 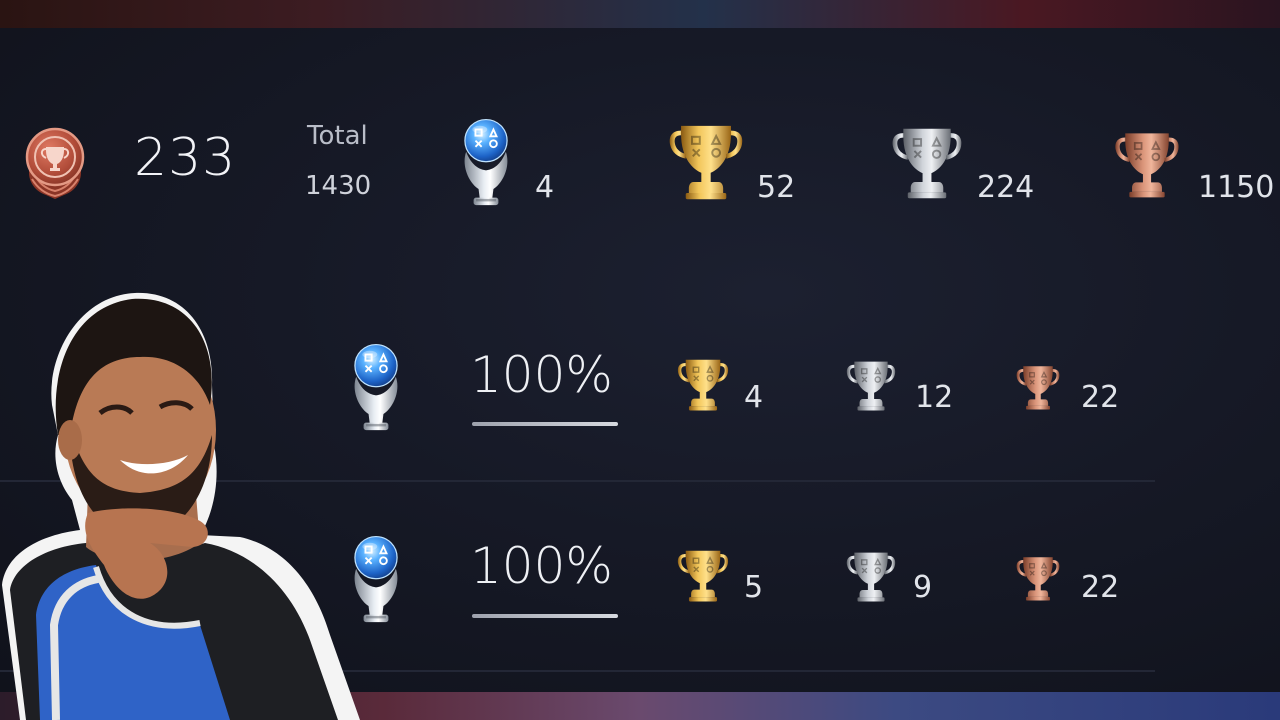 What do you see at coordinates (1006, 187) in the screenshot?
I see `summary-silver-count: 224` at bounding box center [1006, 187].